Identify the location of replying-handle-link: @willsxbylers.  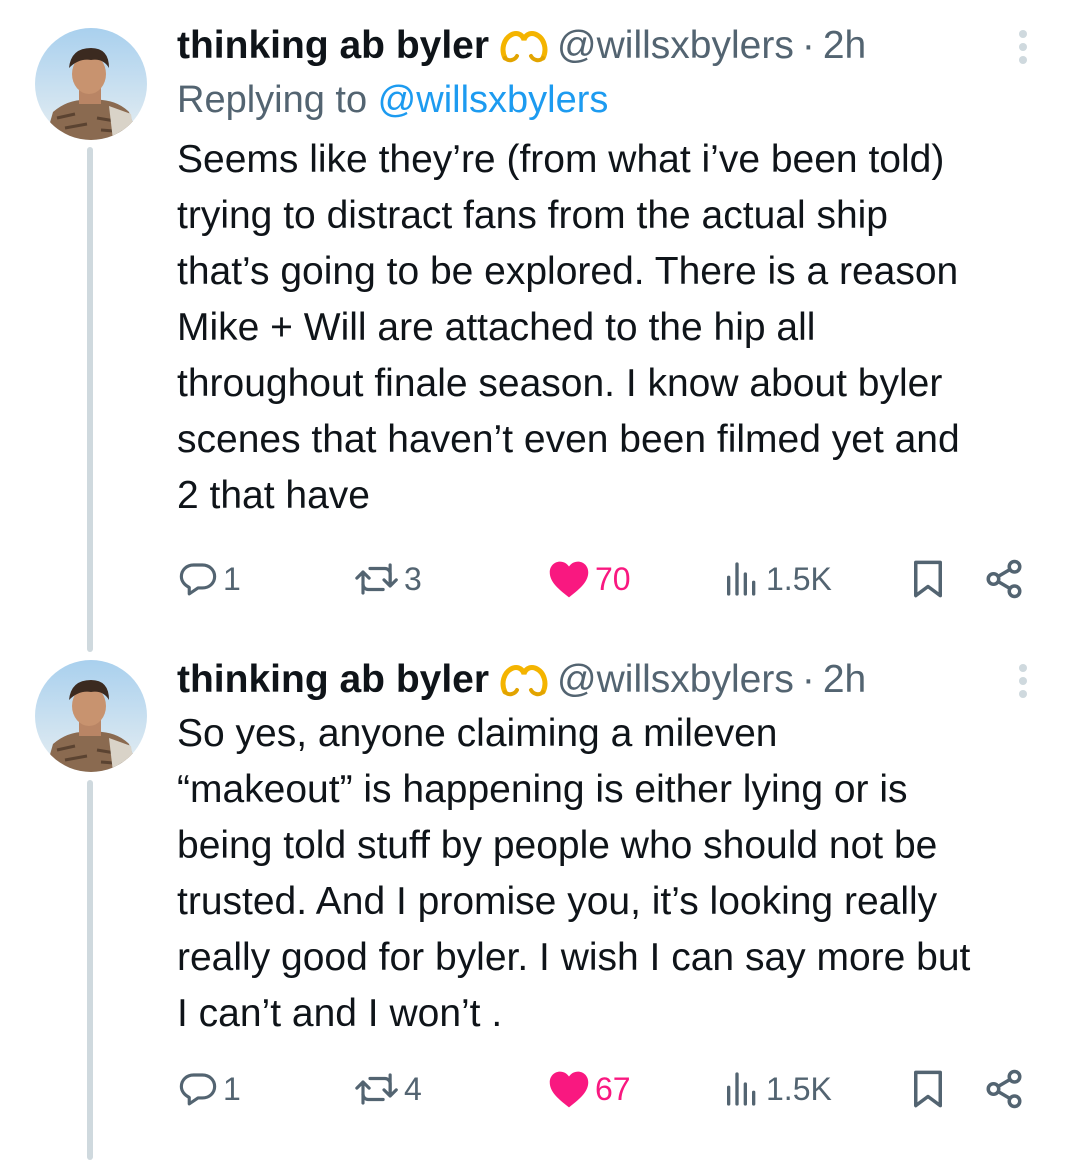
(493, 100).